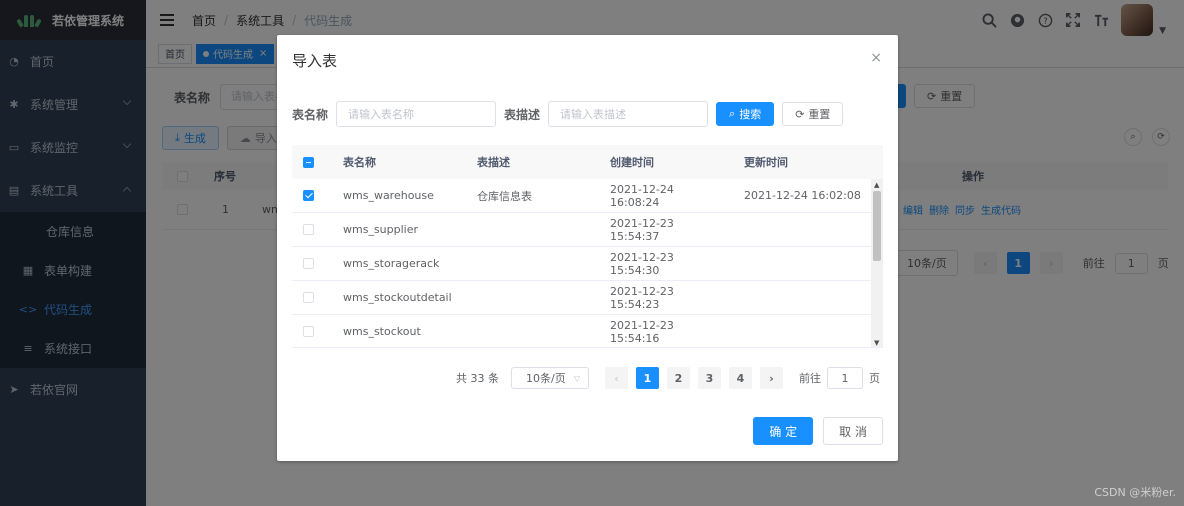 Image resolution: width=1184 pixels, height=506 pixels. What do you see at coordinates (877, 263) in the screenshot?
I see `table-scrollbar: ▲ ▼` at bounding box center [877, 263].